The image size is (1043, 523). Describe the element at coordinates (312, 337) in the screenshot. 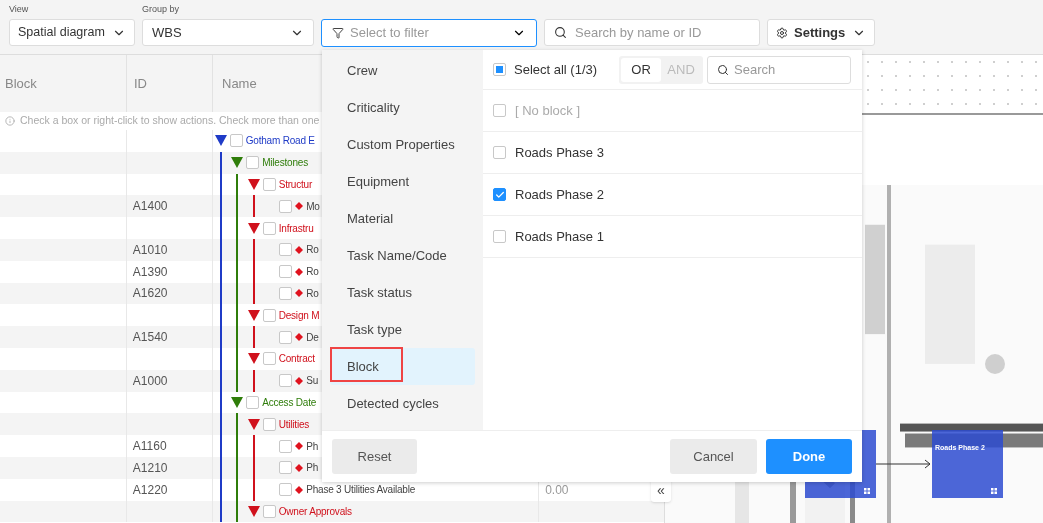

I see `task-name: De` at that location.